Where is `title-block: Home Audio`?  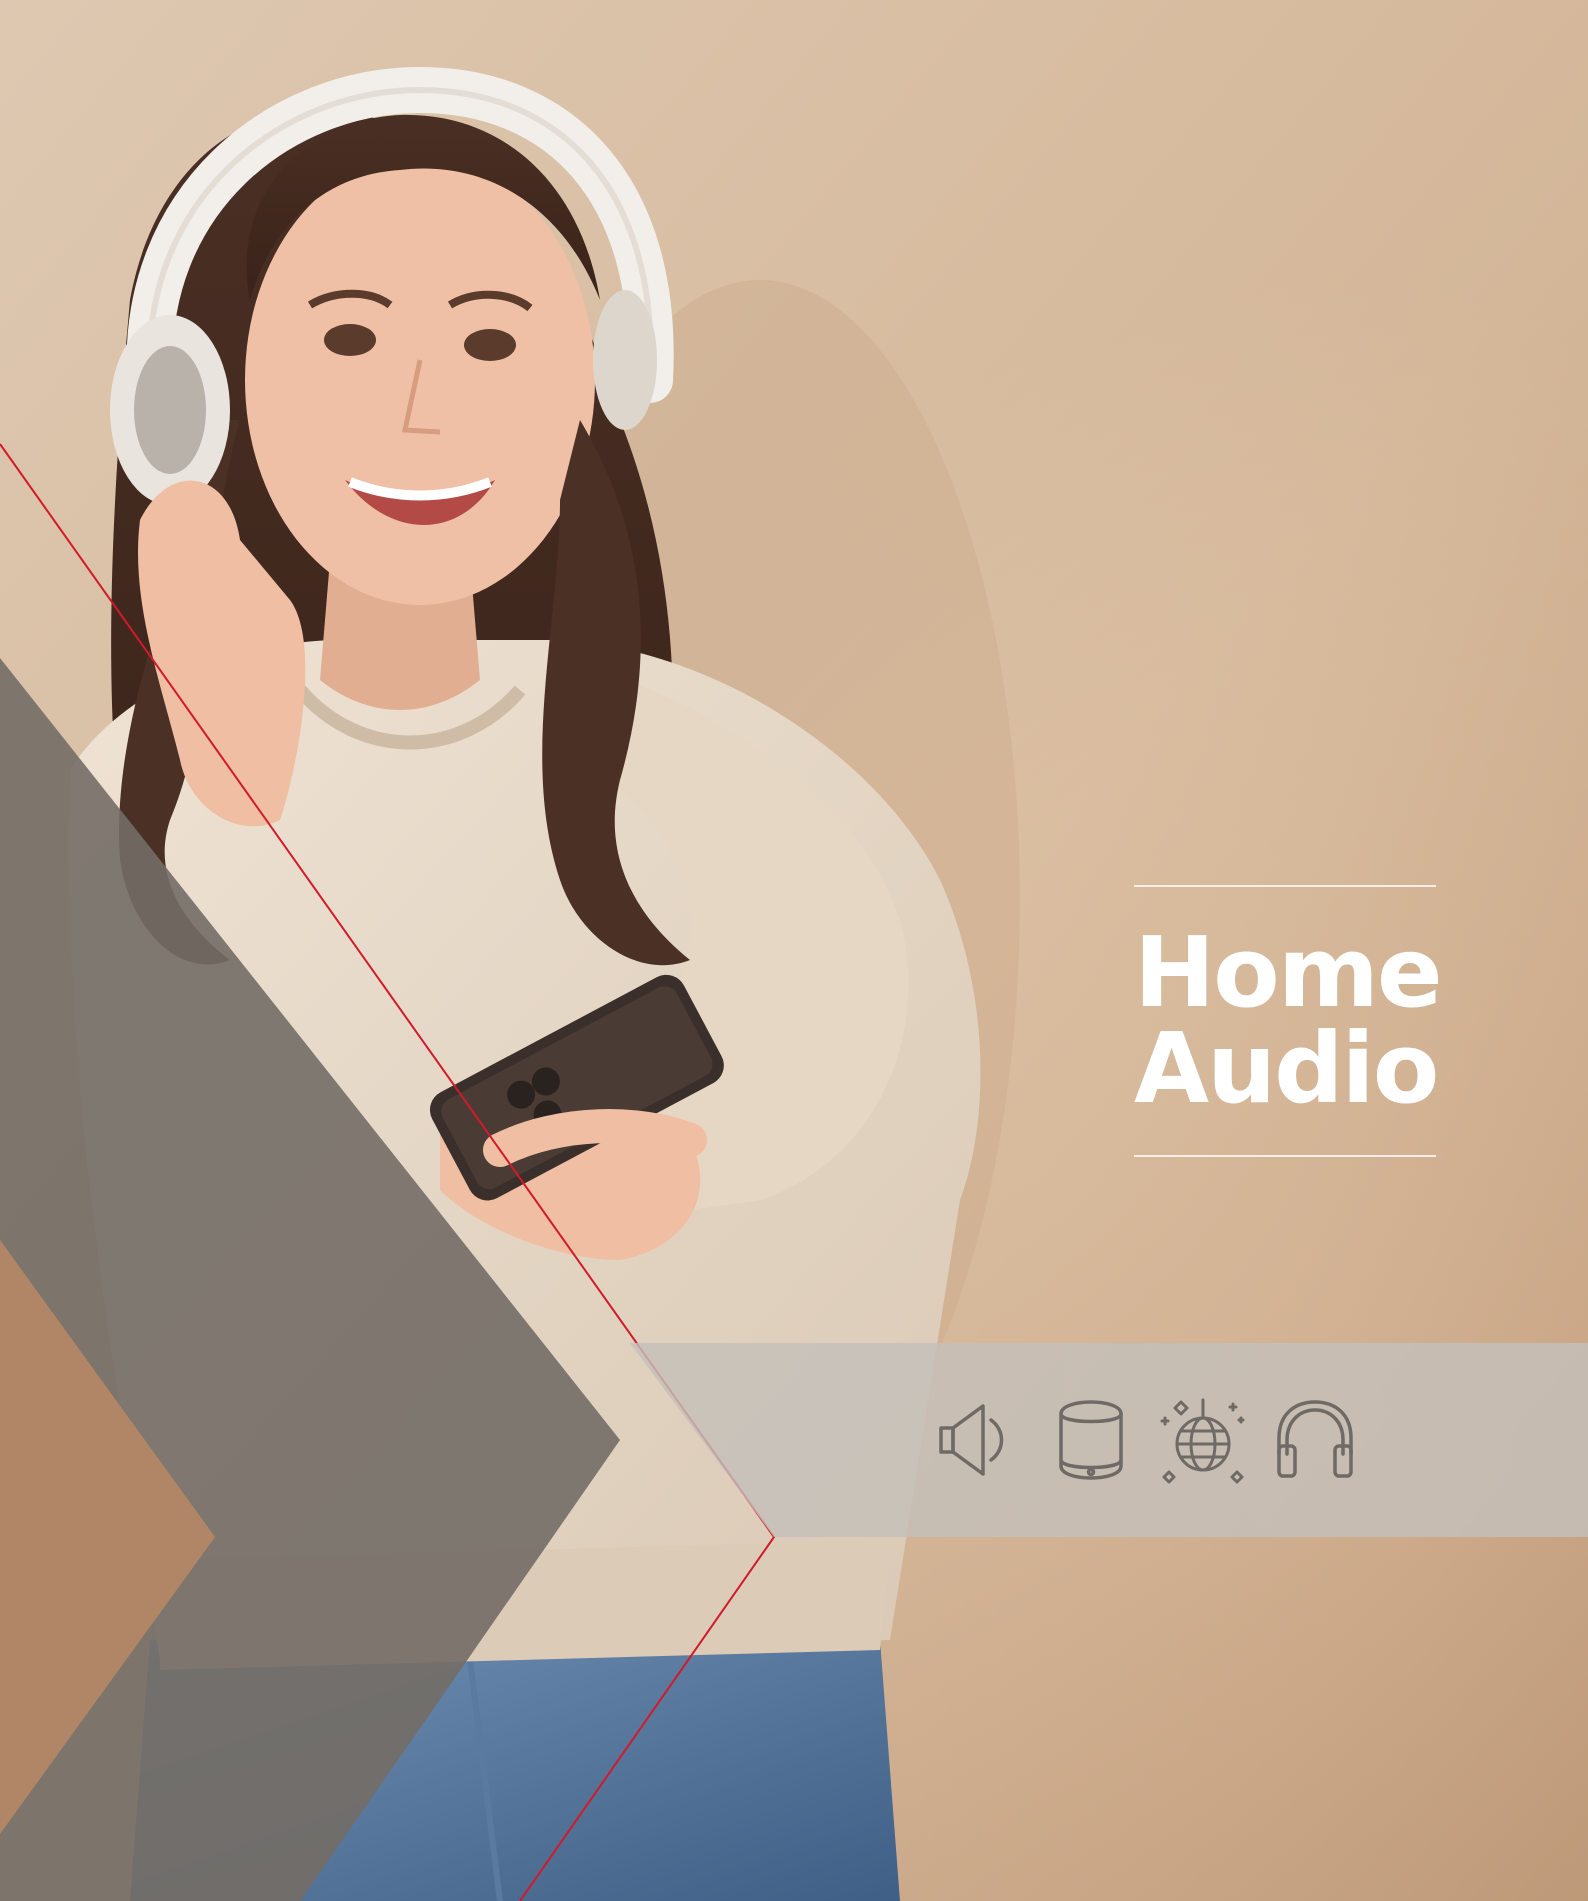 title-block: Home Audio is located at coordinates (1288, 1021).